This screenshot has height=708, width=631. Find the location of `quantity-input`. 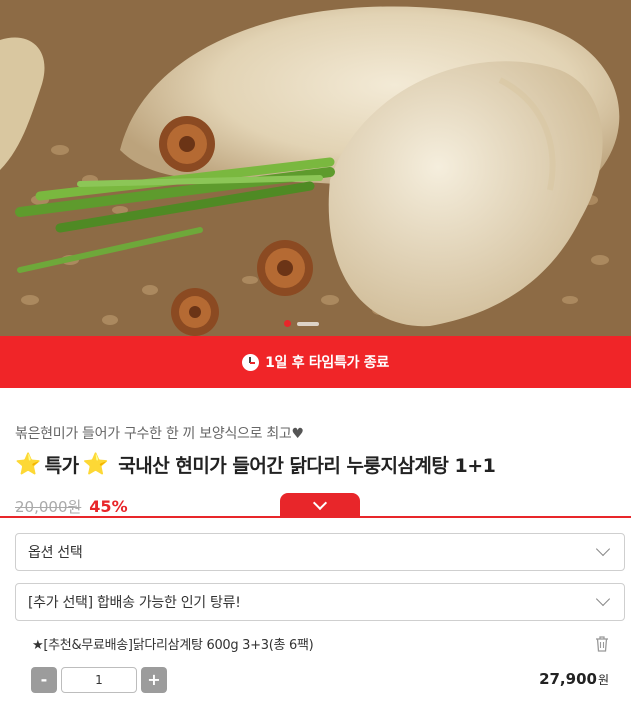

quantity-input is located at coordinates (99, 680).